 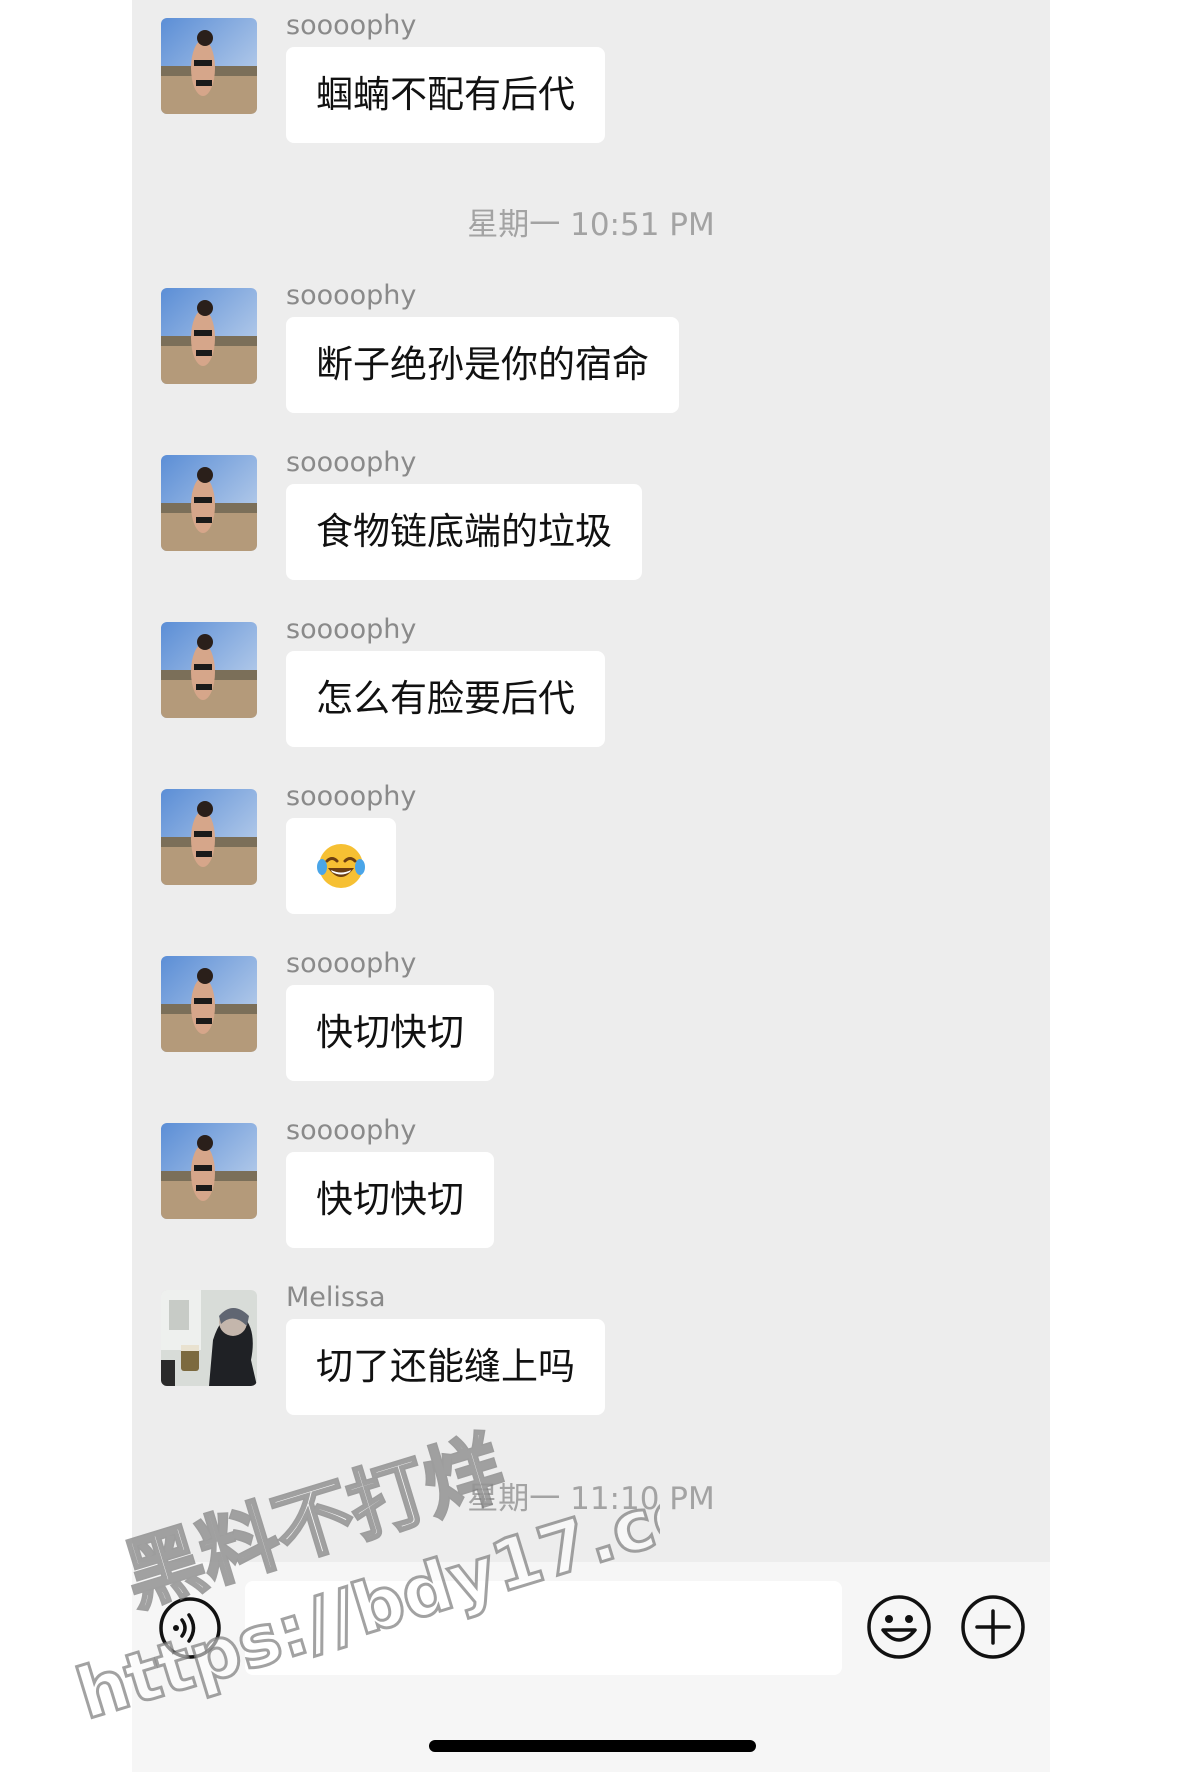 I want to click on voice-icon, so click(x=190, y=1628).